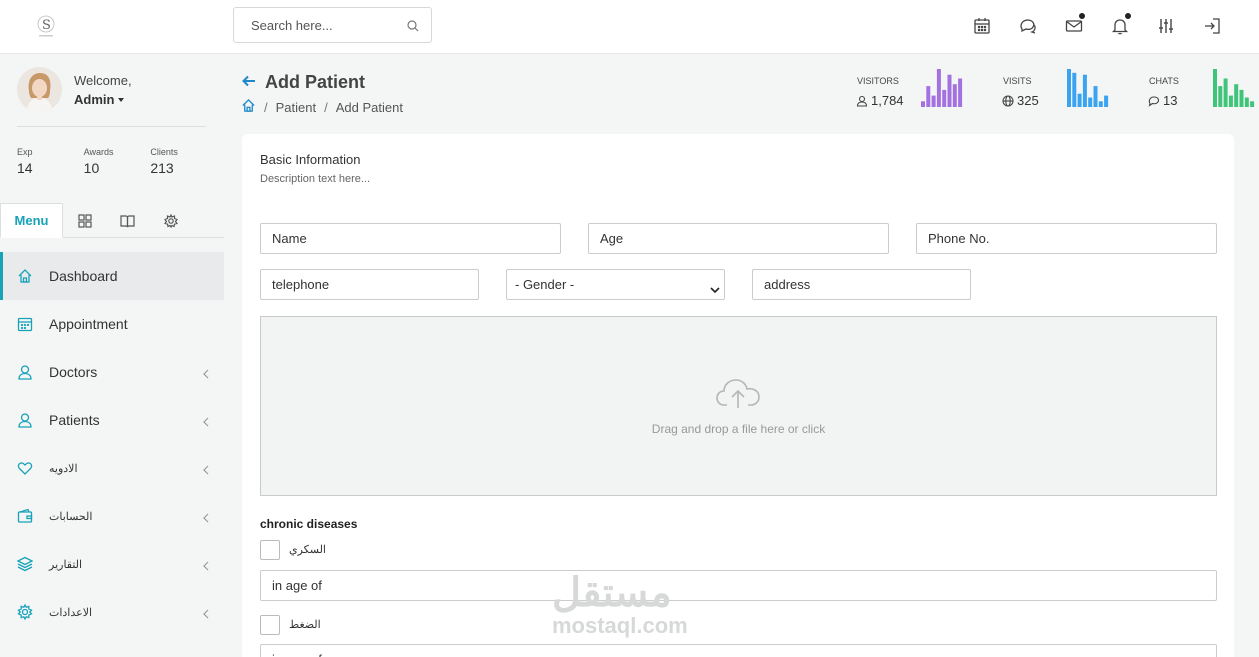 This screenshot has height=657, width=1259. What do you see at coordinates (74, 420) in the screenshot?
I see `sidebar-item-label: Patients` at bounding box center [74, 420].